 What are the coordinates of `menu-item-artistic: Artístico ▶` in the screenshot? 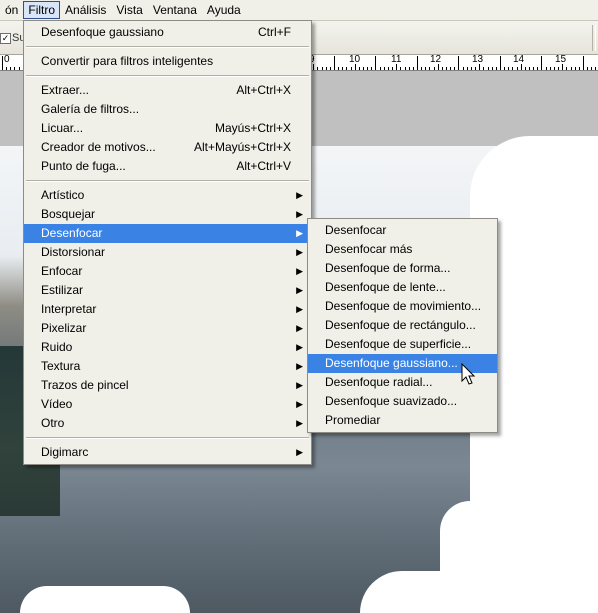 It's located at (167, 195).